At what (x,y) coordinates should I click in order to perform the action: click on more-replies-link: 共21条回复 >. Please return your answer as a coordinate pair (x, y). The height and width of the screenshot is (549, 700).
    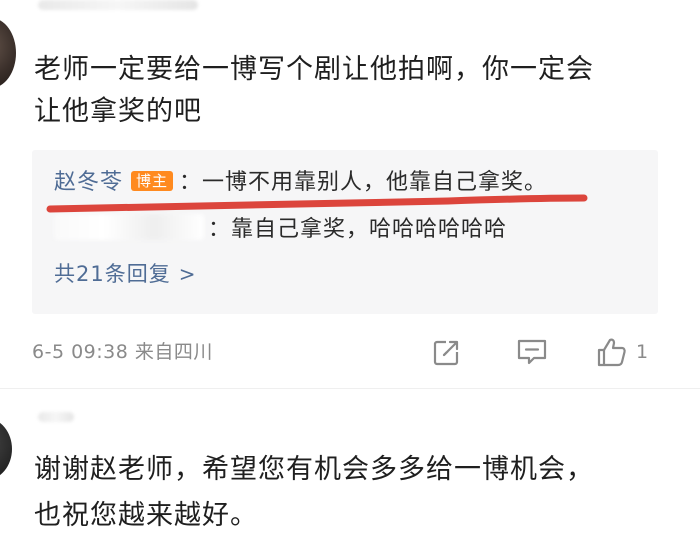
    Looking at the image, I should click on (125, 274).